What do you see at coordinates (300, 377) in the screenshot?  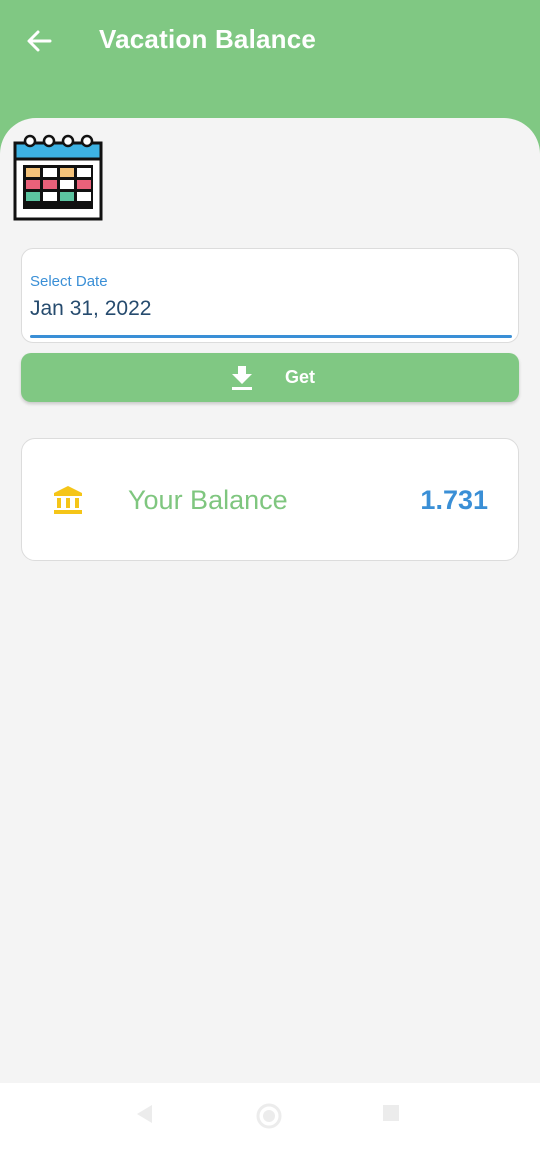 I see `get-button-label: Get` at bounding box center [300, 377].